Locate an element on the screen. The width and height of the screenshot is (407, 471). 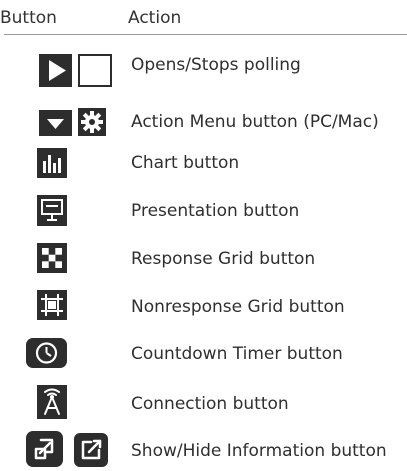
table-header: Button Action is located at coordinates (203, 20).